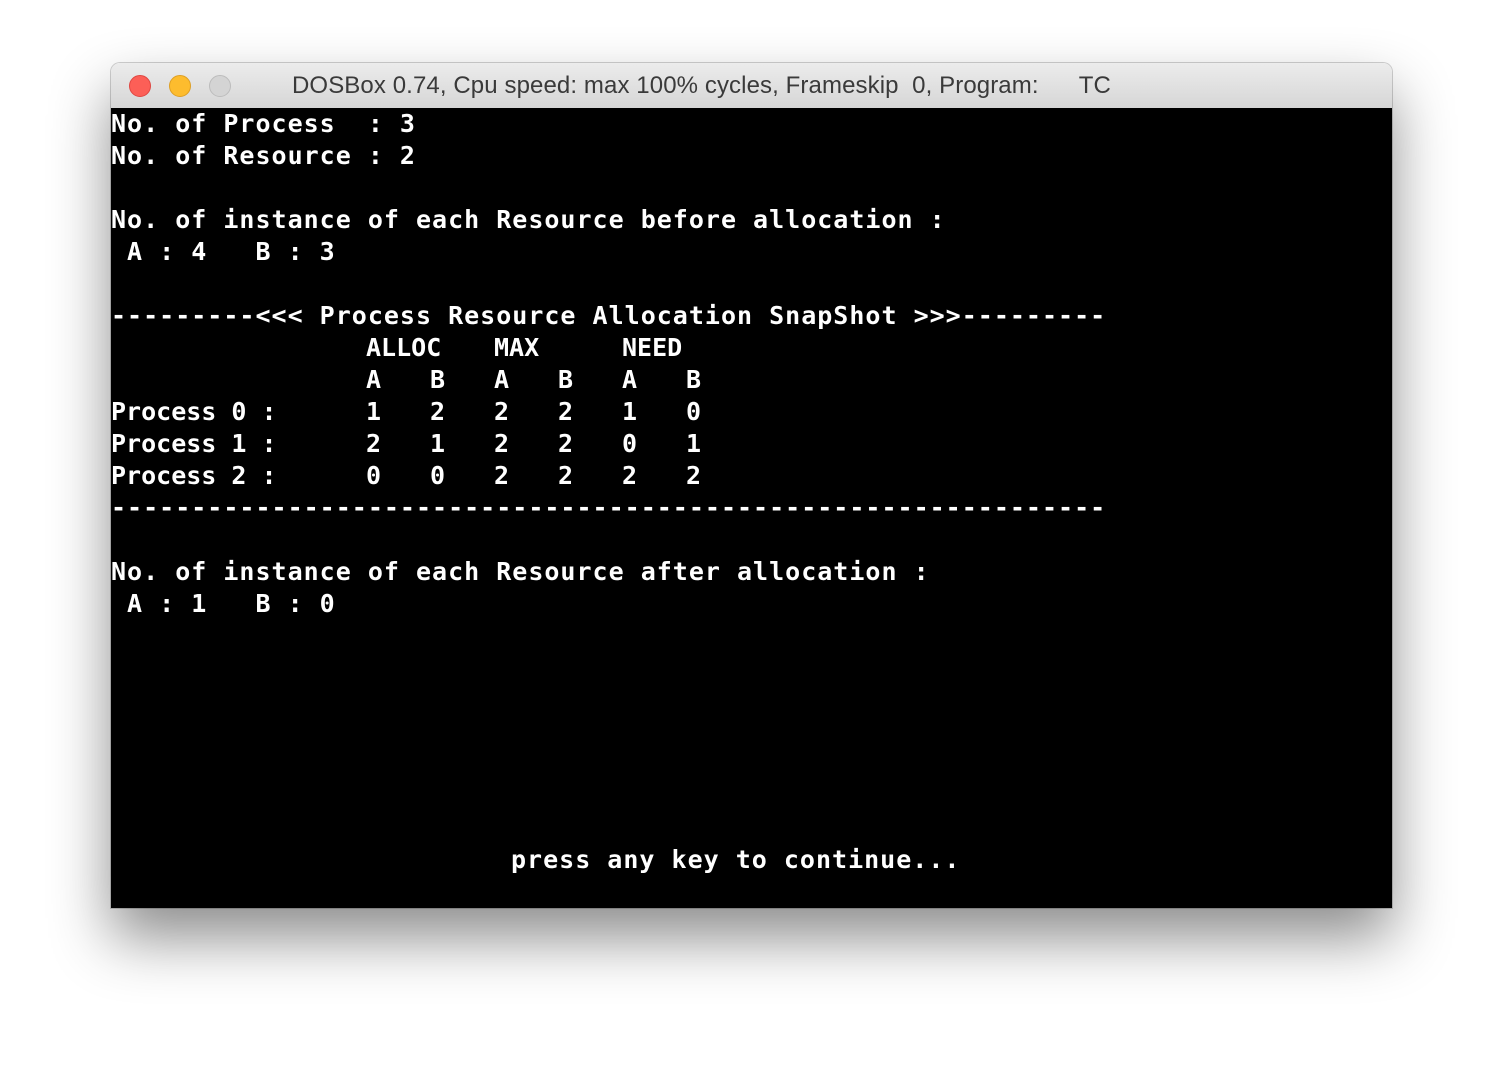  I want to click on group-header-alloc: ALLOC, so click(404, 347).